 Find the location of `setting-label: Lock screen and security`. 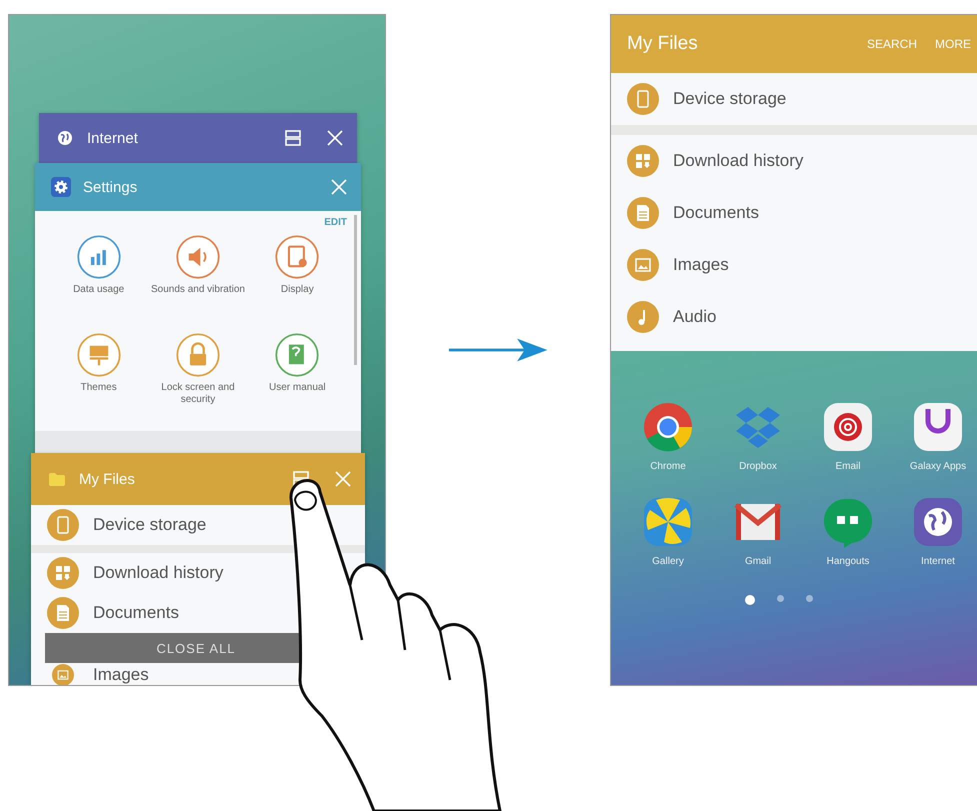

setting-label: Lock screen and security is located at coordinates (198, 394).